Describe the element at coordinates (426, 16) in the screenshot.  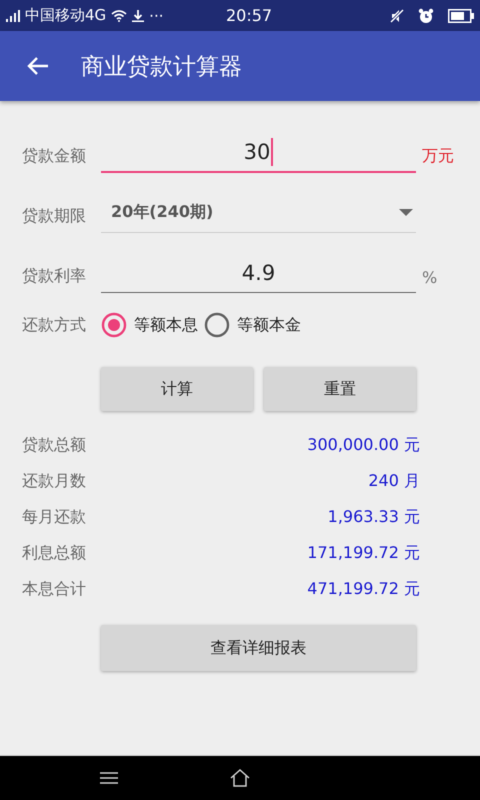
I see `alarm-clock-icon` at that location.